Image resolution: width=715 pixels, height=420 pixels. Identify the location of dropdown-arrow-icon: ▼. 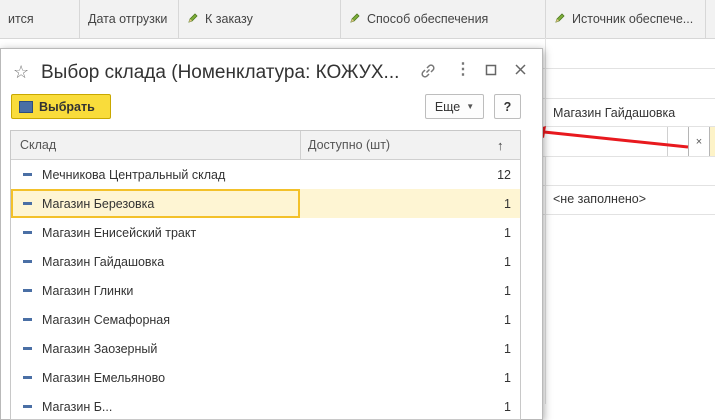
(470, 106).